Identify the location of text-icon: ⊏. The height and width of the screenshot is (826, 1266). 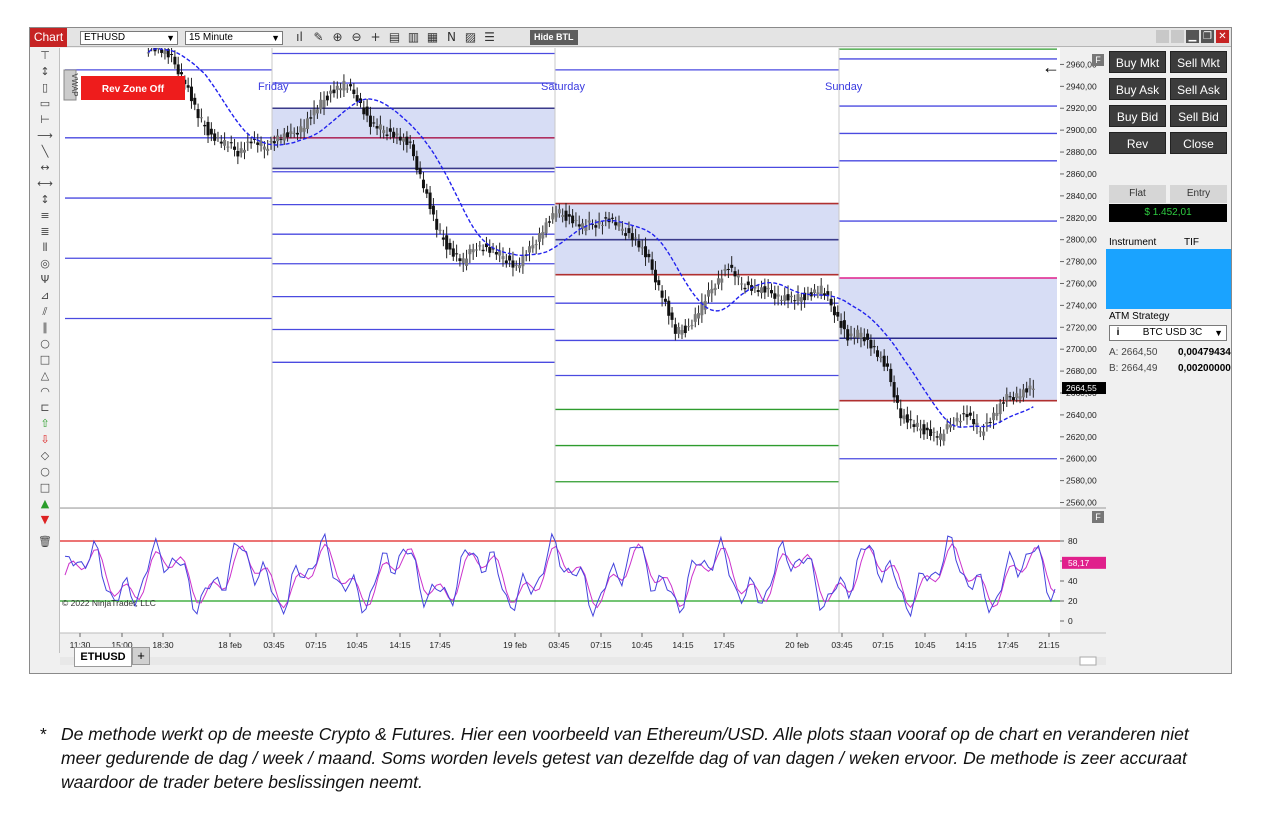
(45, 408).